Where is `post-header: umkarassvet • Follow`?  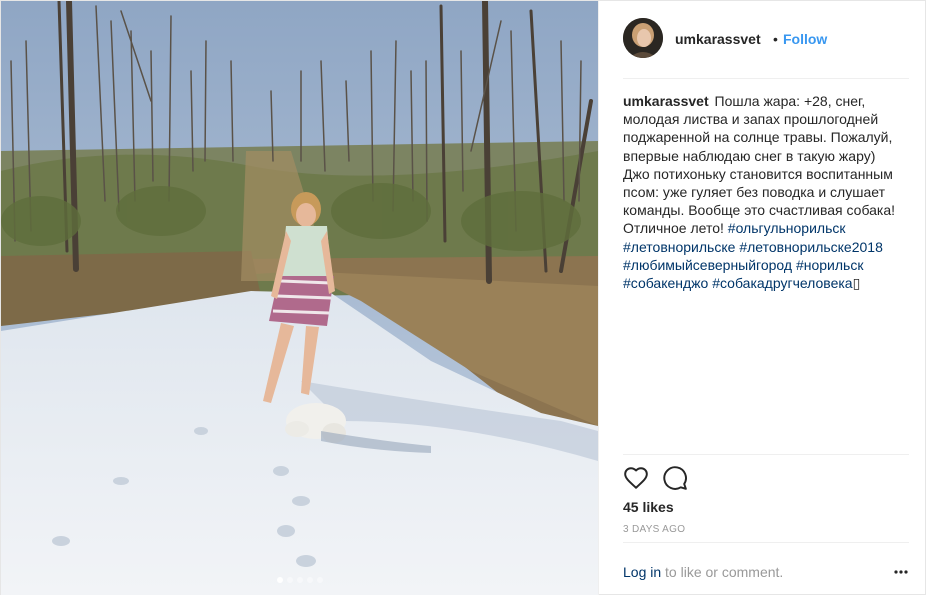 post-header: umkarassvet • Follow is located at coordinates (762, 39).